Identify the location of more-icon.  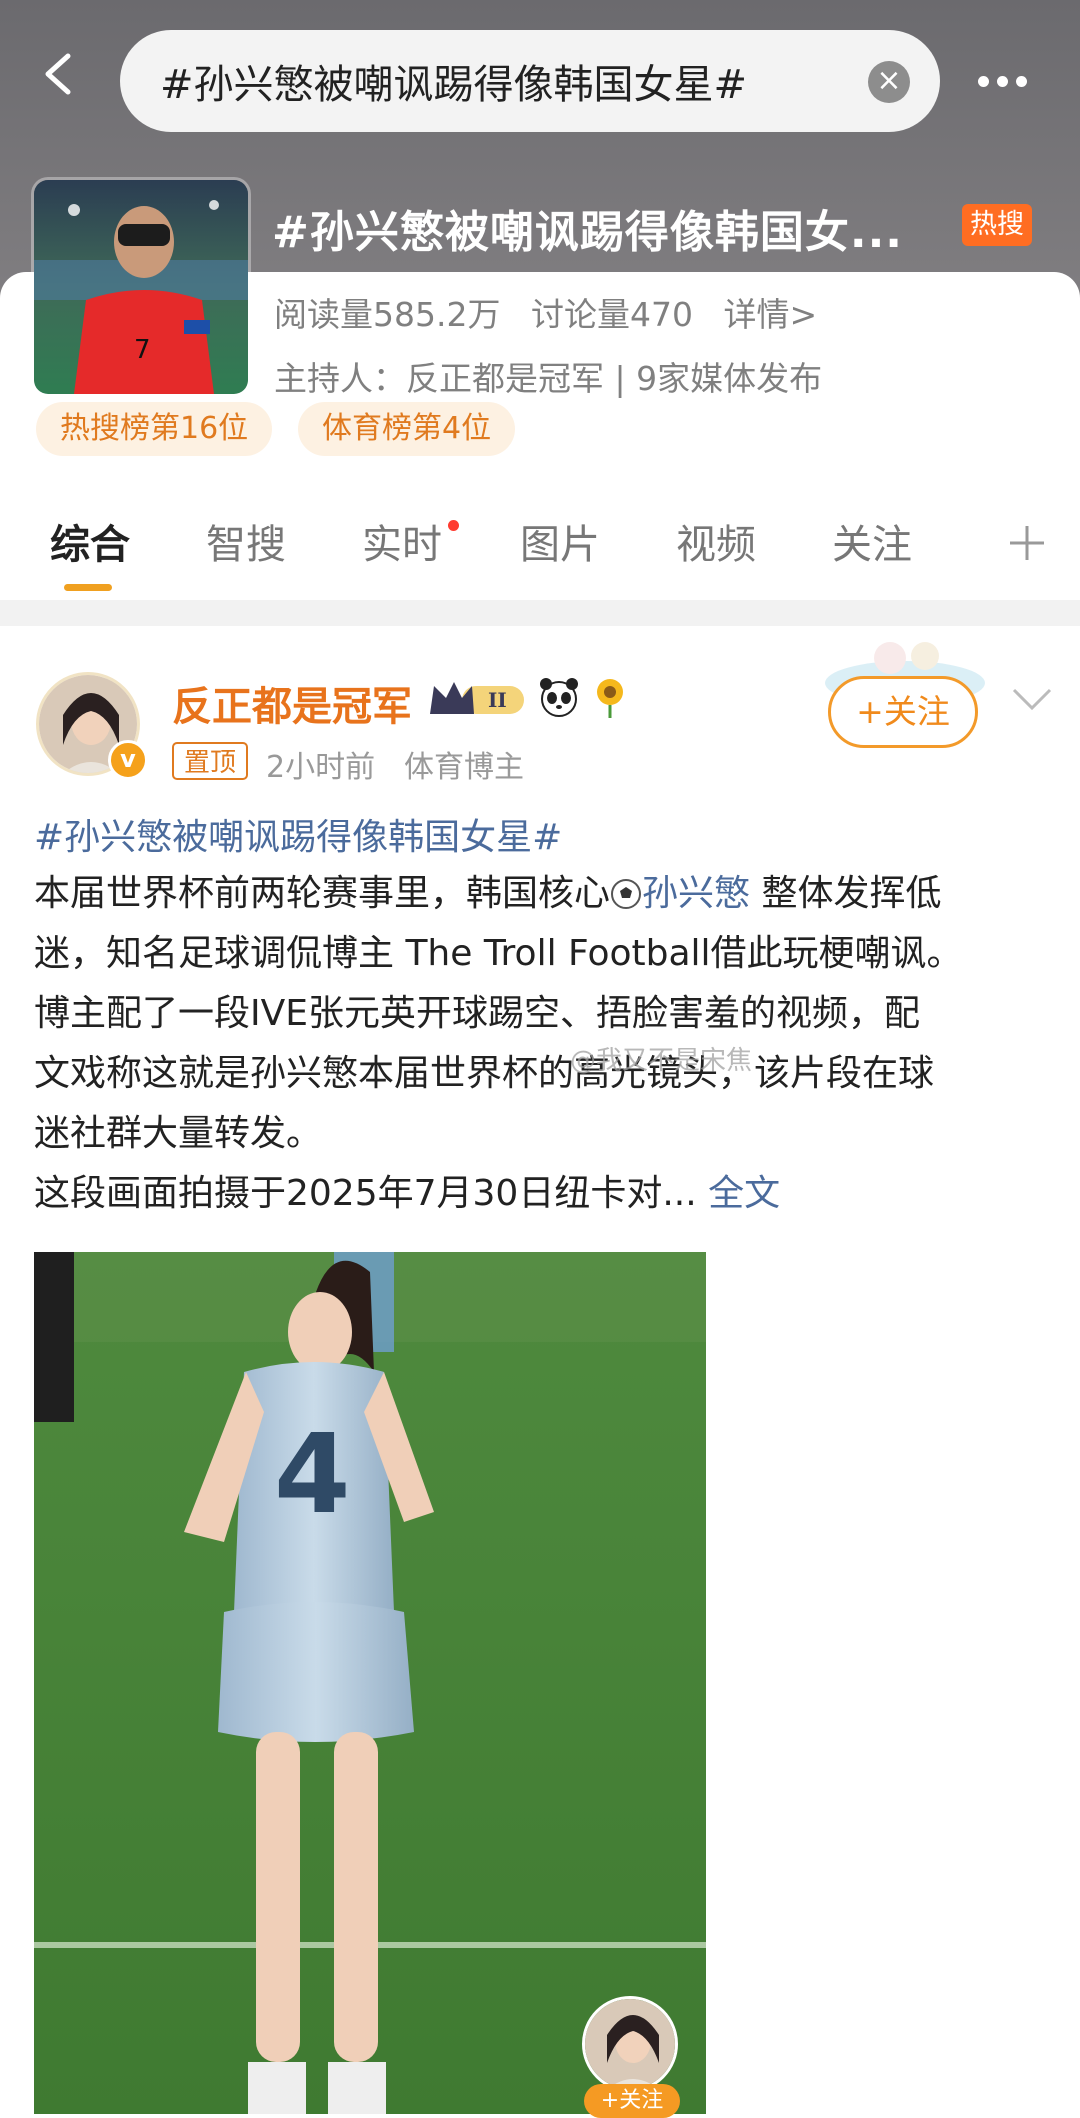
(1008, 80).